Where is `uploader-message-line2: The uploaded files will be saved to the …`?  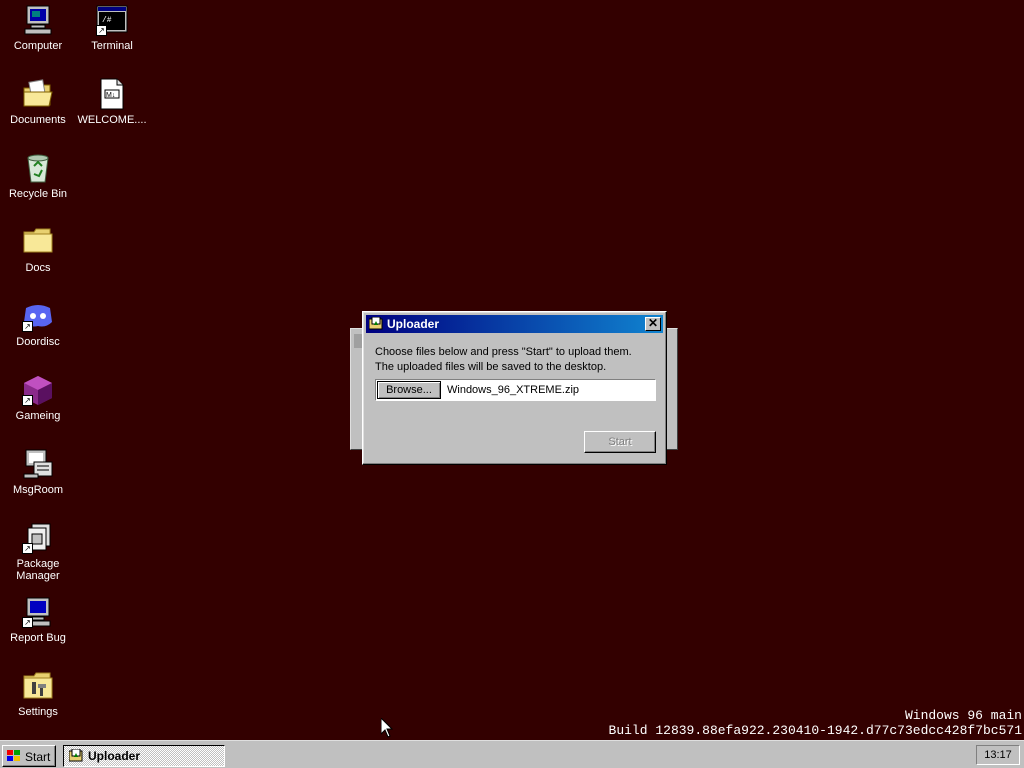 uploader-message-line2: The uploaded files will be saved to the … is located at coordinates (491, 367).